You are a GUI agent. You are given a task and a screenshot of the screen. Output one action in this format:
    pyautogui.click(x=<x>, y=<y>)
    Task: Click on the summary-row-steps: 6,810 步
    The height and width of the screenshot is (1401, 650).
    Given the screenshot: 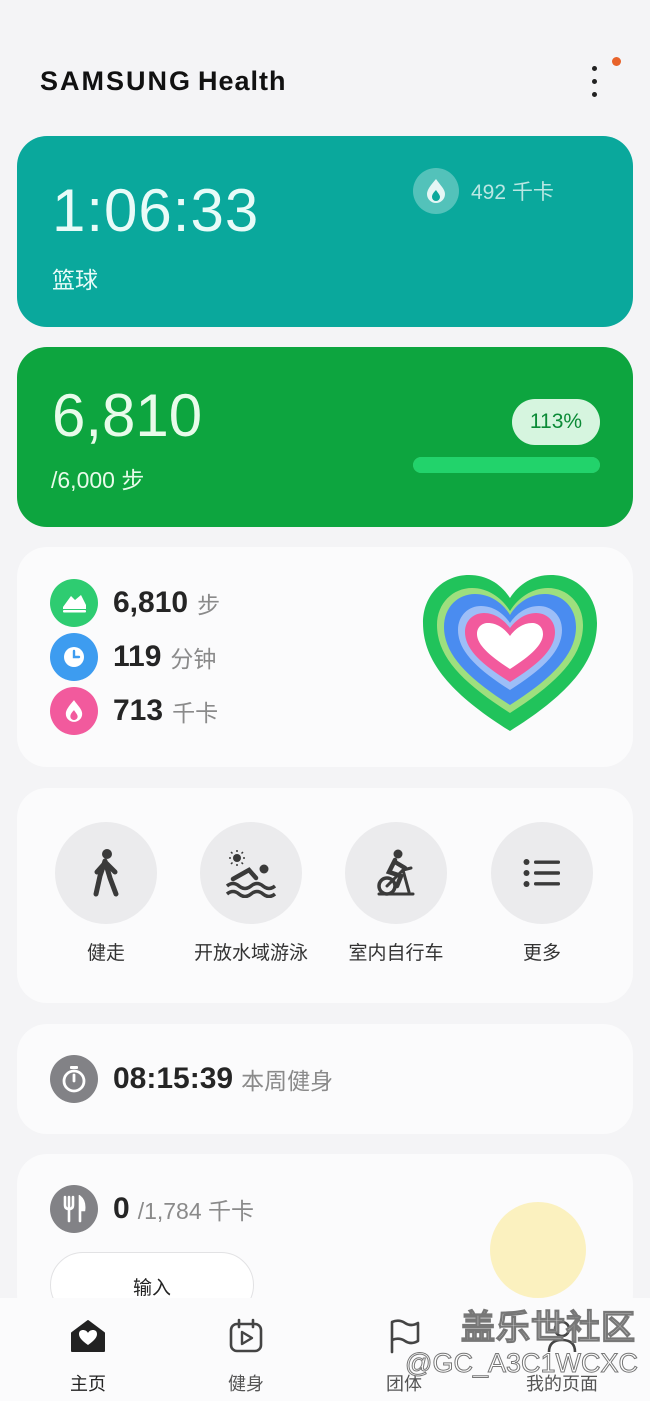 What is the action you would take?
    pyautogui.click(x=135, y=603)
    